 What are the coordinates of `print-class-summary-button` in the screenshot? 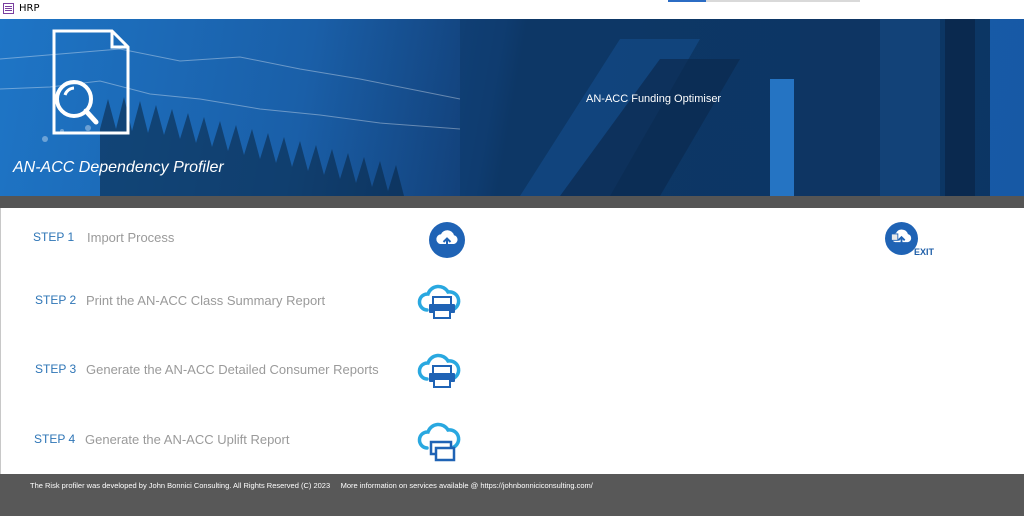 It's located at (439, 302).